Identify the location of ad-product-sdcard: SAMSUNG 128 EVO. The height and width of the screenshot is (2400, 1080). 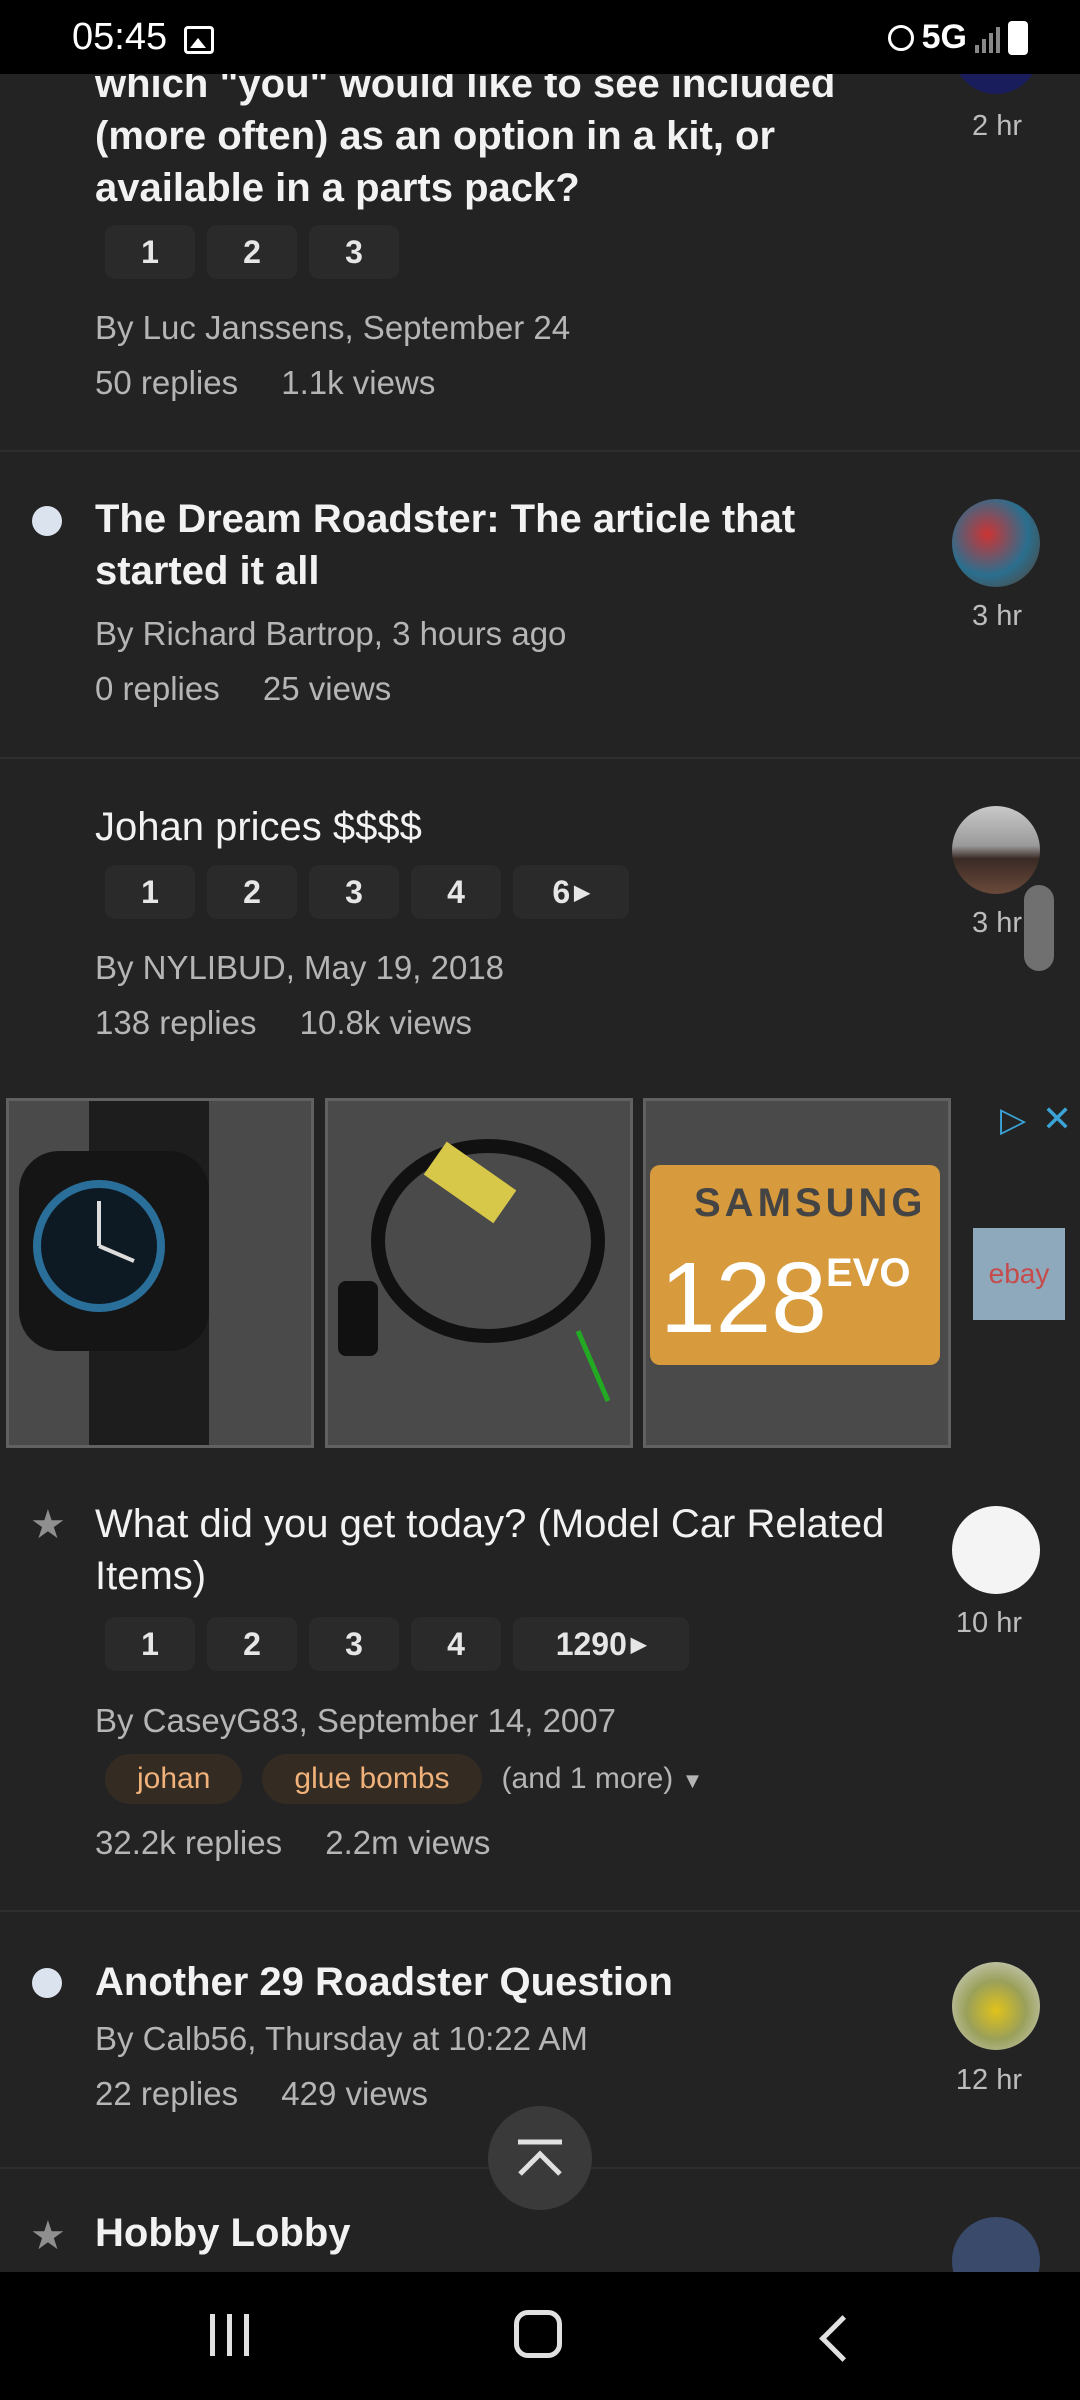
(797, 1273).